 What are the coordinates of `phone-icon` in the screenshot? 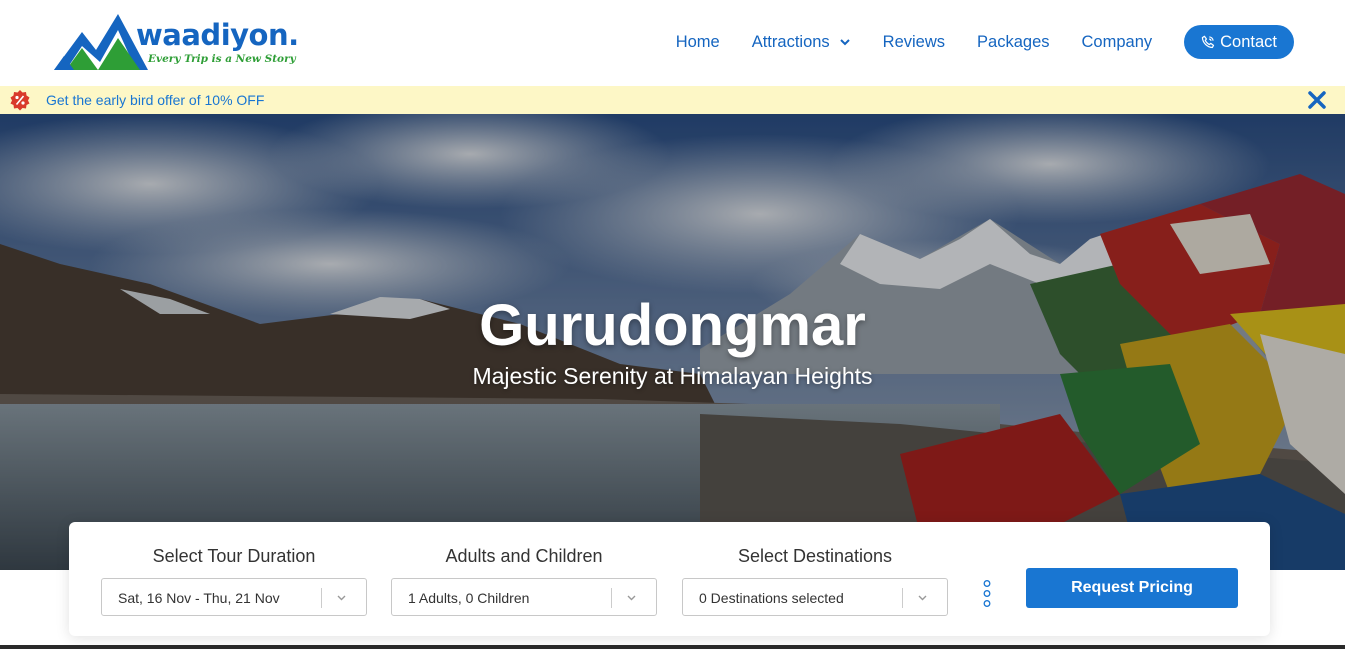 It's located at (1208, 42).